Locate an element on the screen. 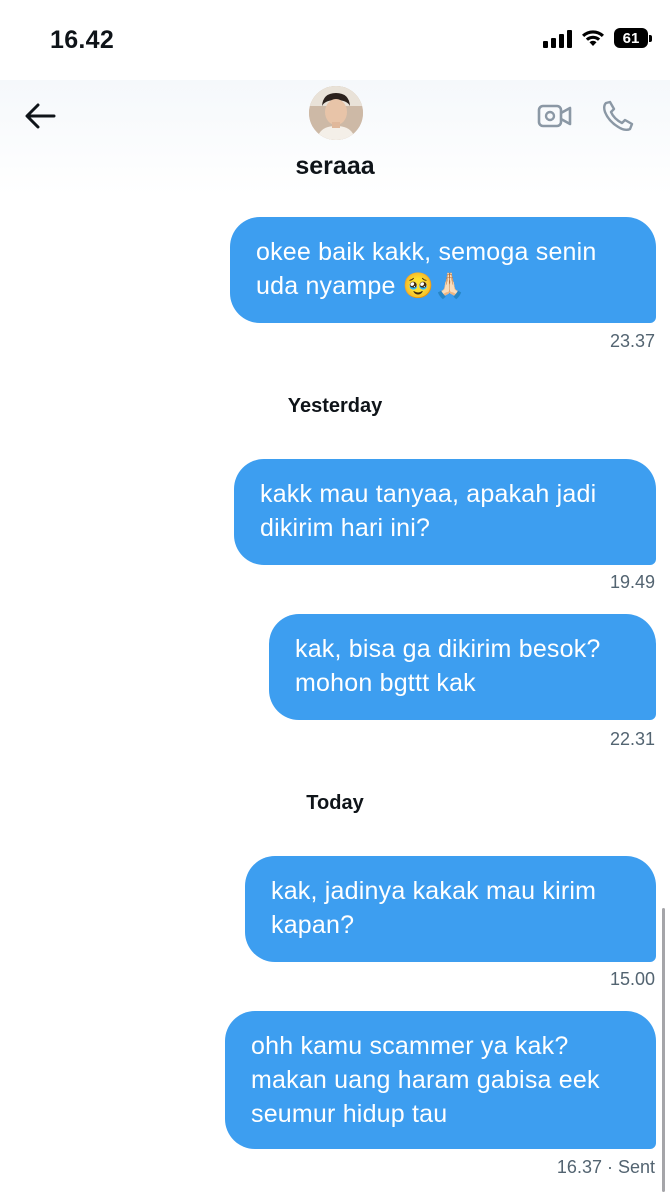  status-bar: 16.42 61 is located at coordinates (335, 40).